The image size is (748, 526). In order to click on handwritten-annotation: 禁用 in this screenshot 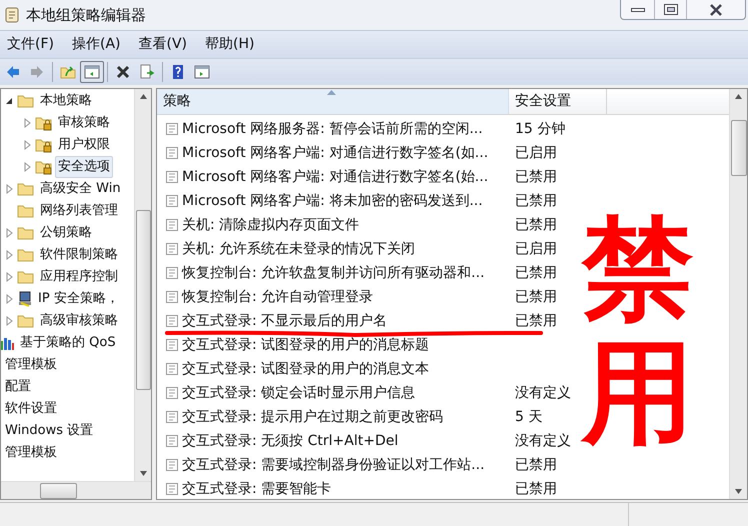, I will do `click(638, 332)`.